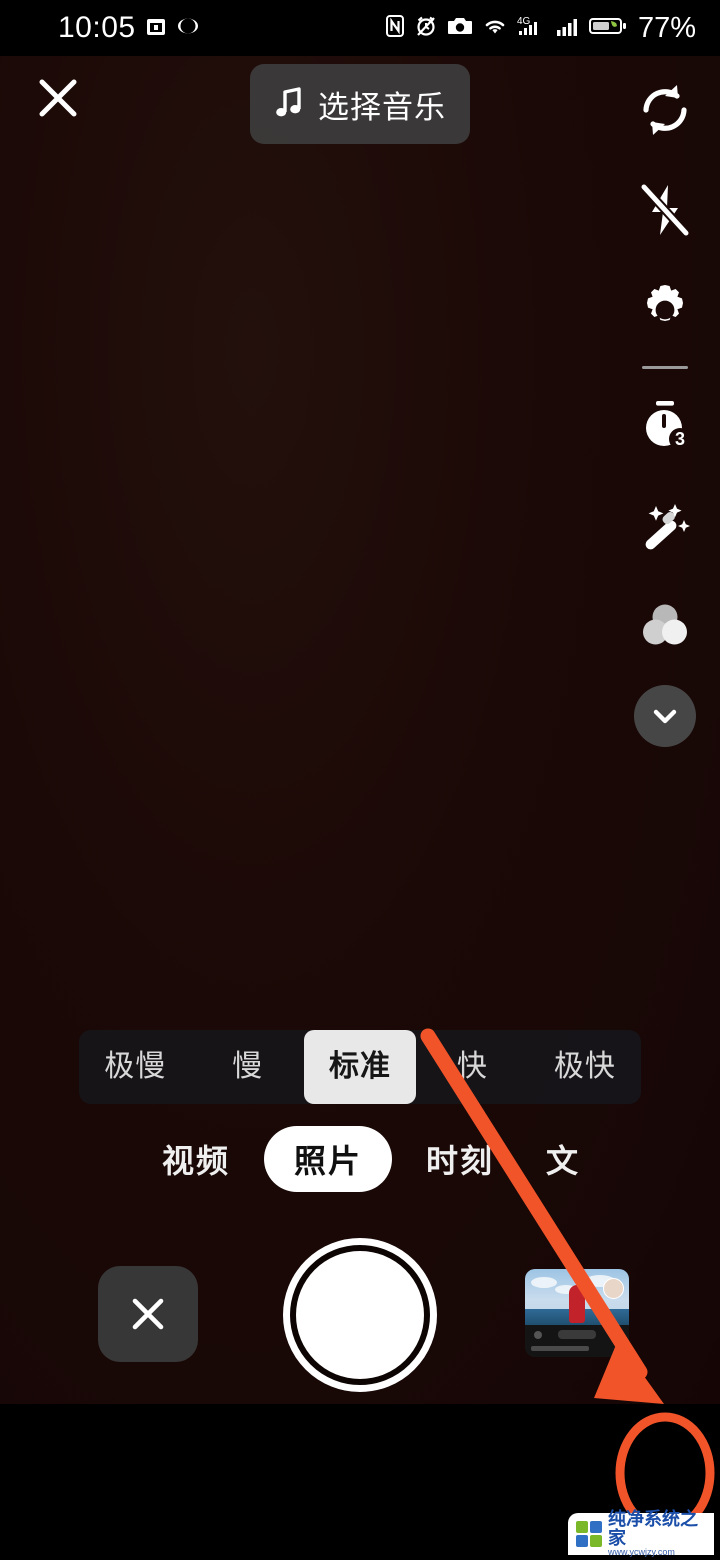  I want to click on collapse-tools-button, so click(665, 716).